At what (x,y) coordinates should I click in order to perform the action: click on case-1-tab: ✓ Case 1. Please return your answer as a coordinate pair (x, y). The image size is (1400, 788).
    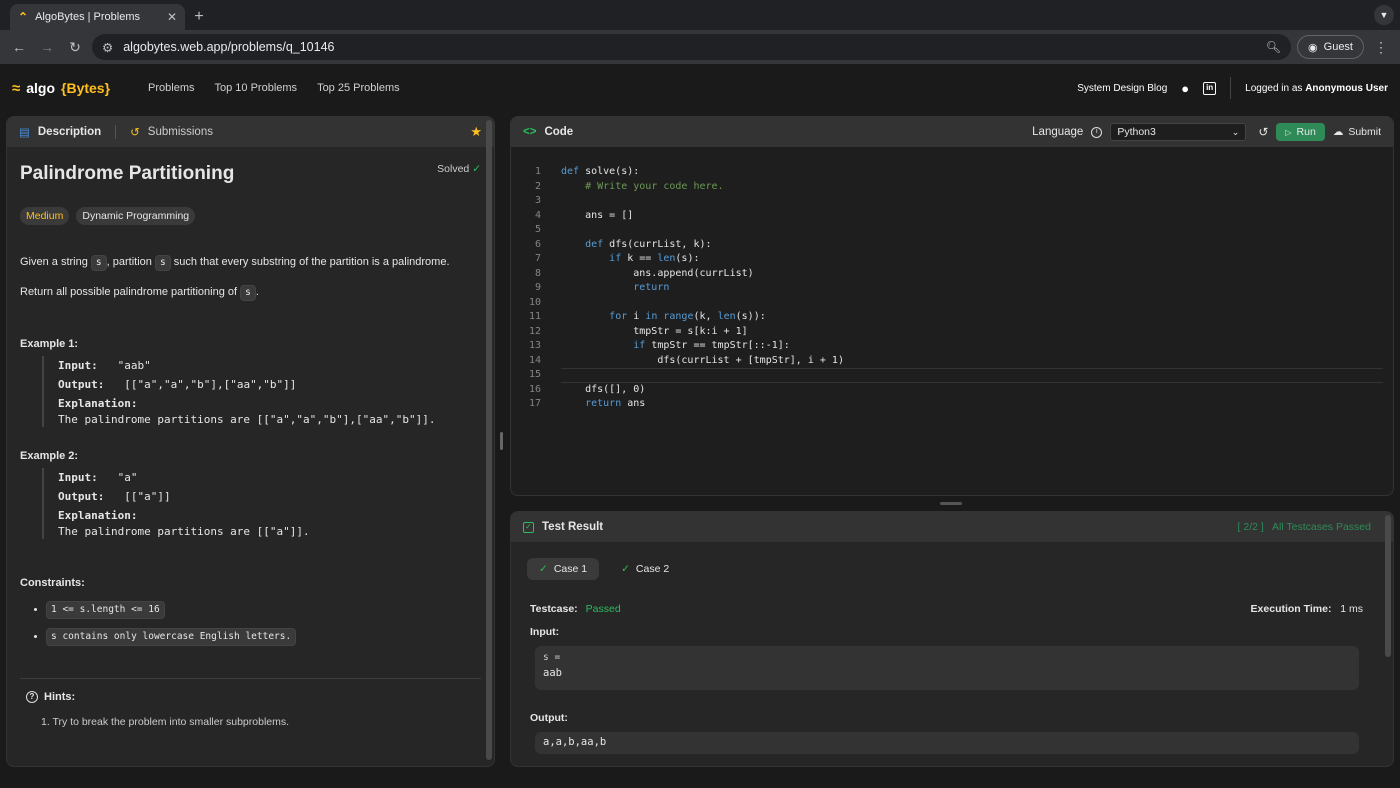
    Looking at the image, I should click on (563, 569).